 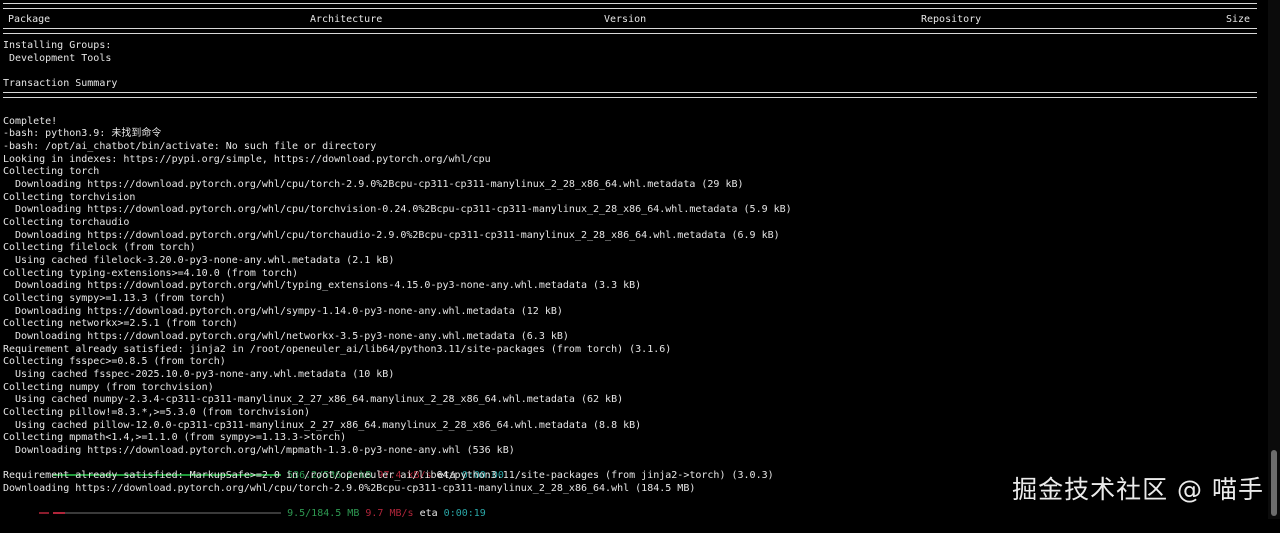 I want to click on terminal-line: Collecting numpy (from torchvision), so click(x=108, y=387).